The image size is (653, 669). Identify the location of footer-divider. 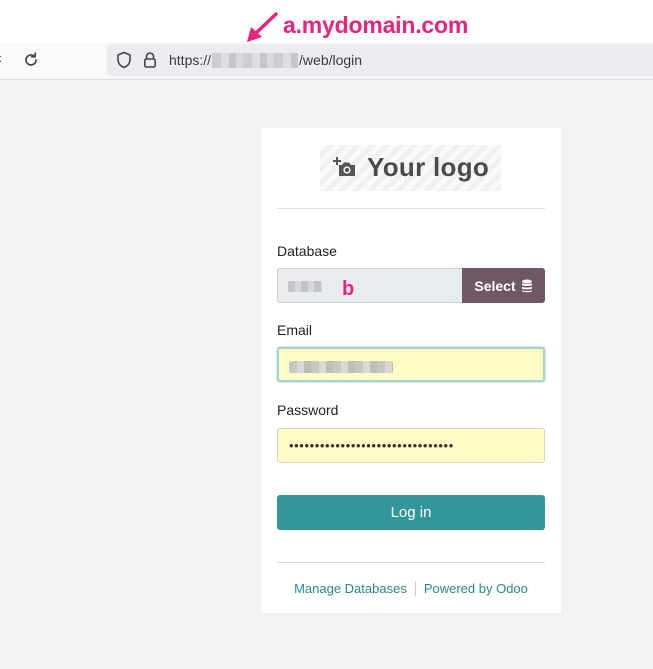
(411, 562).